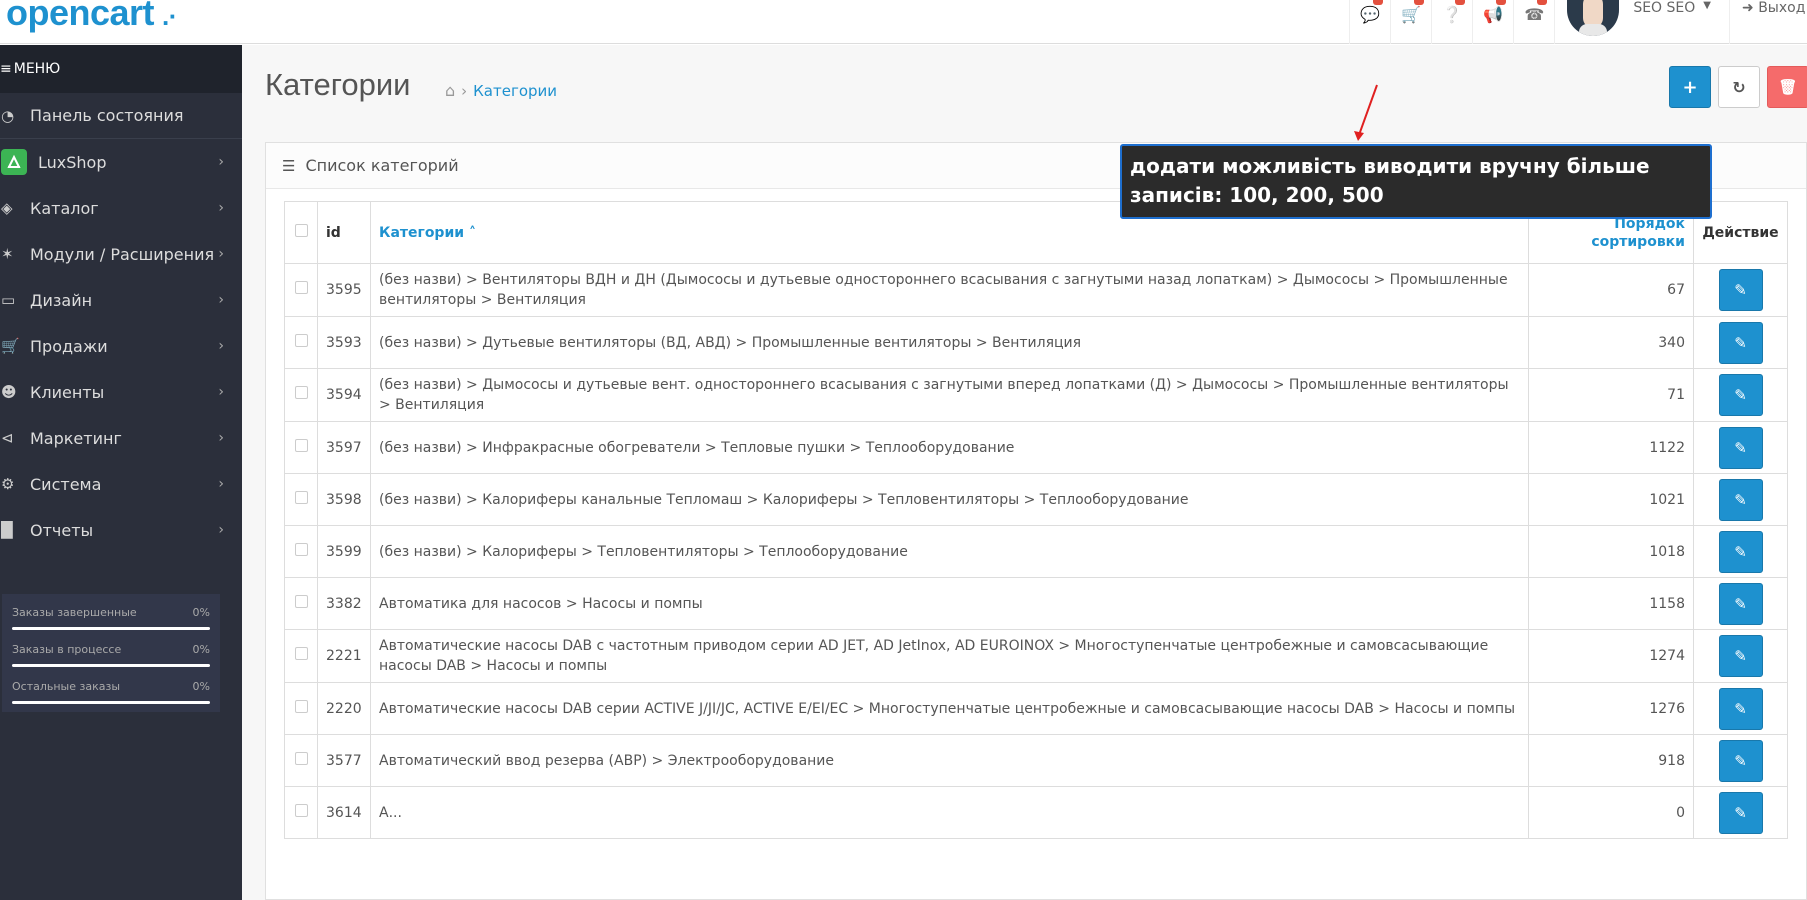 The image size is (1807, 900). I want to click on dashboard-icon: ◔, so click(8, 115).